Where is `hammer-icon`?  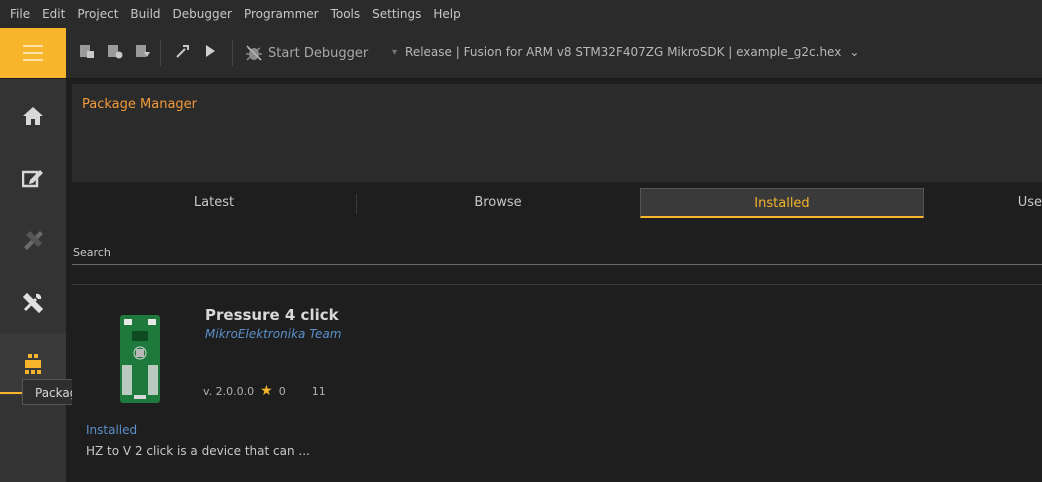 hammer-icon is located at coordinates (182, 51).